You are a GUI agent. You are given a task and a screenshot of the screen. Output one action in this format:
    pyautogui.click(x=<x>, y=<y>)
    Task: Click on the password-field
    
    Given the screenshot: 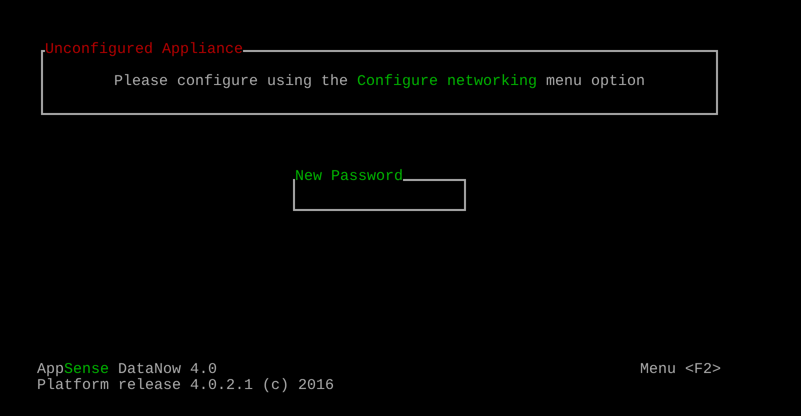 What is the action you would take?
    pyautogui.click(x=379, y=195)
    